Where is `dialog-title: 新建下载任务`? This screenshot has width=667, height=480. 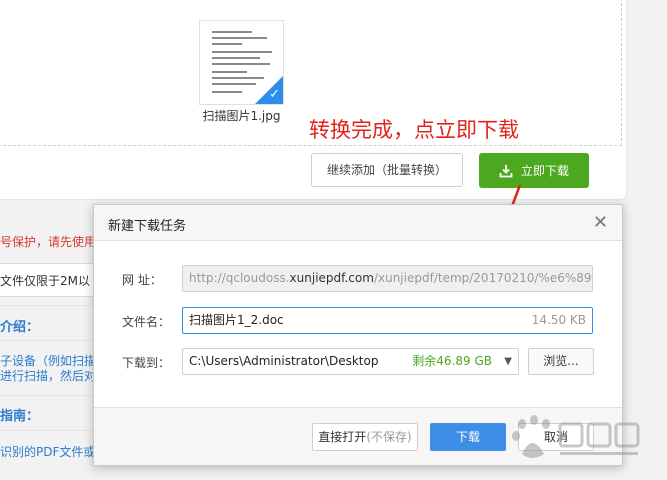 dialog-title: 新建下载任务 is located at coordinates (147, 226).